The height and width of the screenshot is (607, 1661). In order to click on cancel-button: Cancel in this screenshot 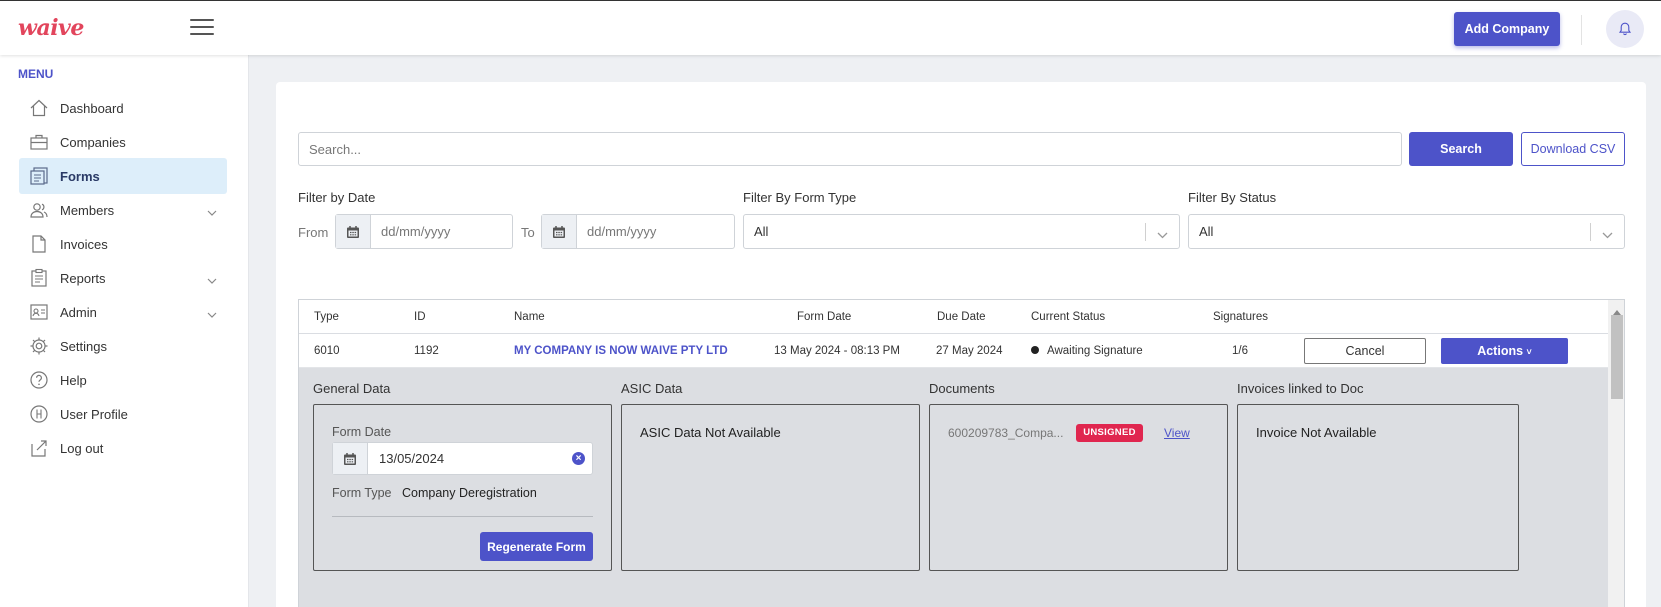, I will do `click(1365, 351)`.